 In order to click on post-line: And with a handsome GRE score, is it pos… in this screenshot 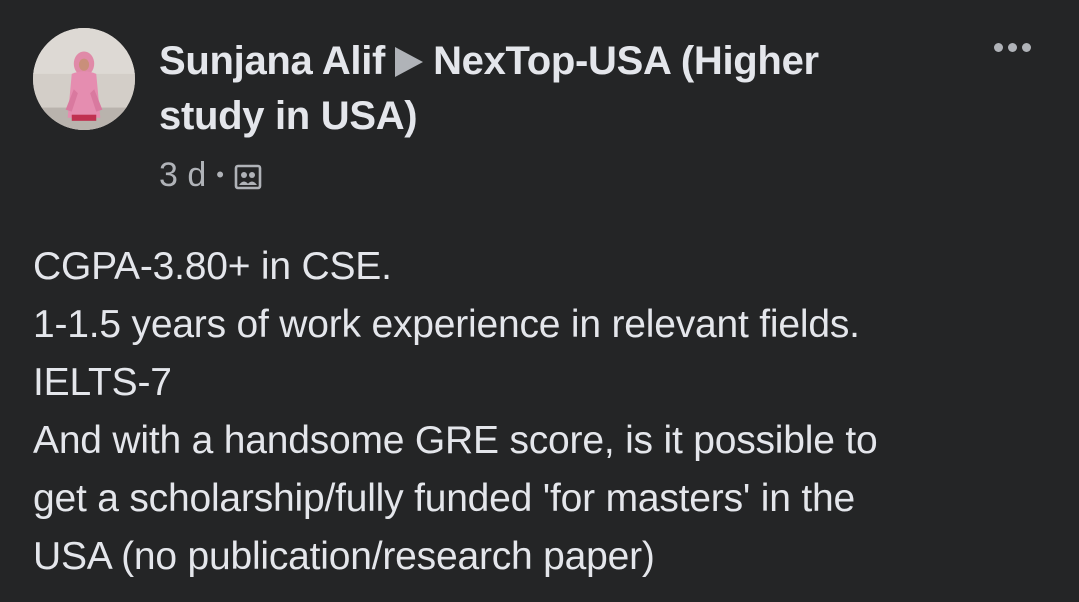, I will do `click(455, 440)`.